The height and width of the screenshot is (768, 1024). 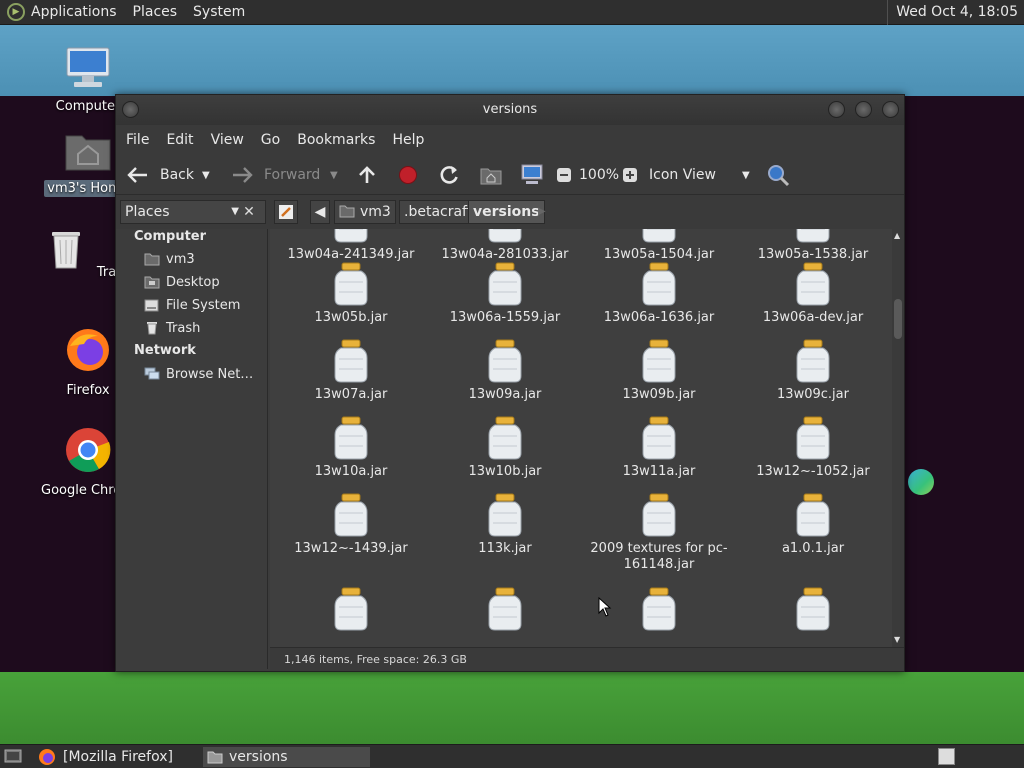 I want to click on taskbar-item-firefox: [Mozilla Firefox], so click(x=117, y=757).